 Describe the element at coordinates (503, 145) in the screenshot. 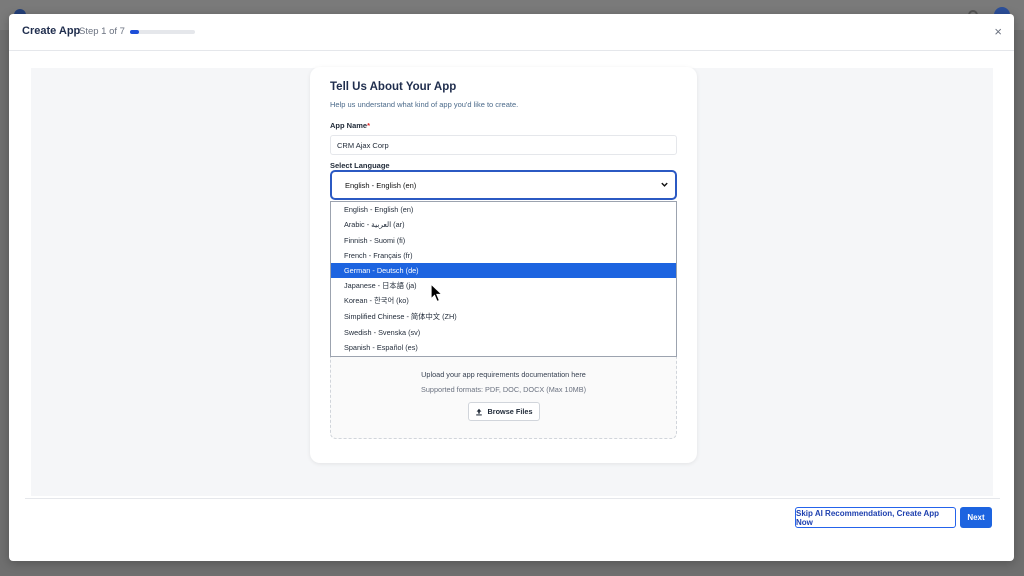

I see `app-name-input: CRM Ajax Corp` at that location.